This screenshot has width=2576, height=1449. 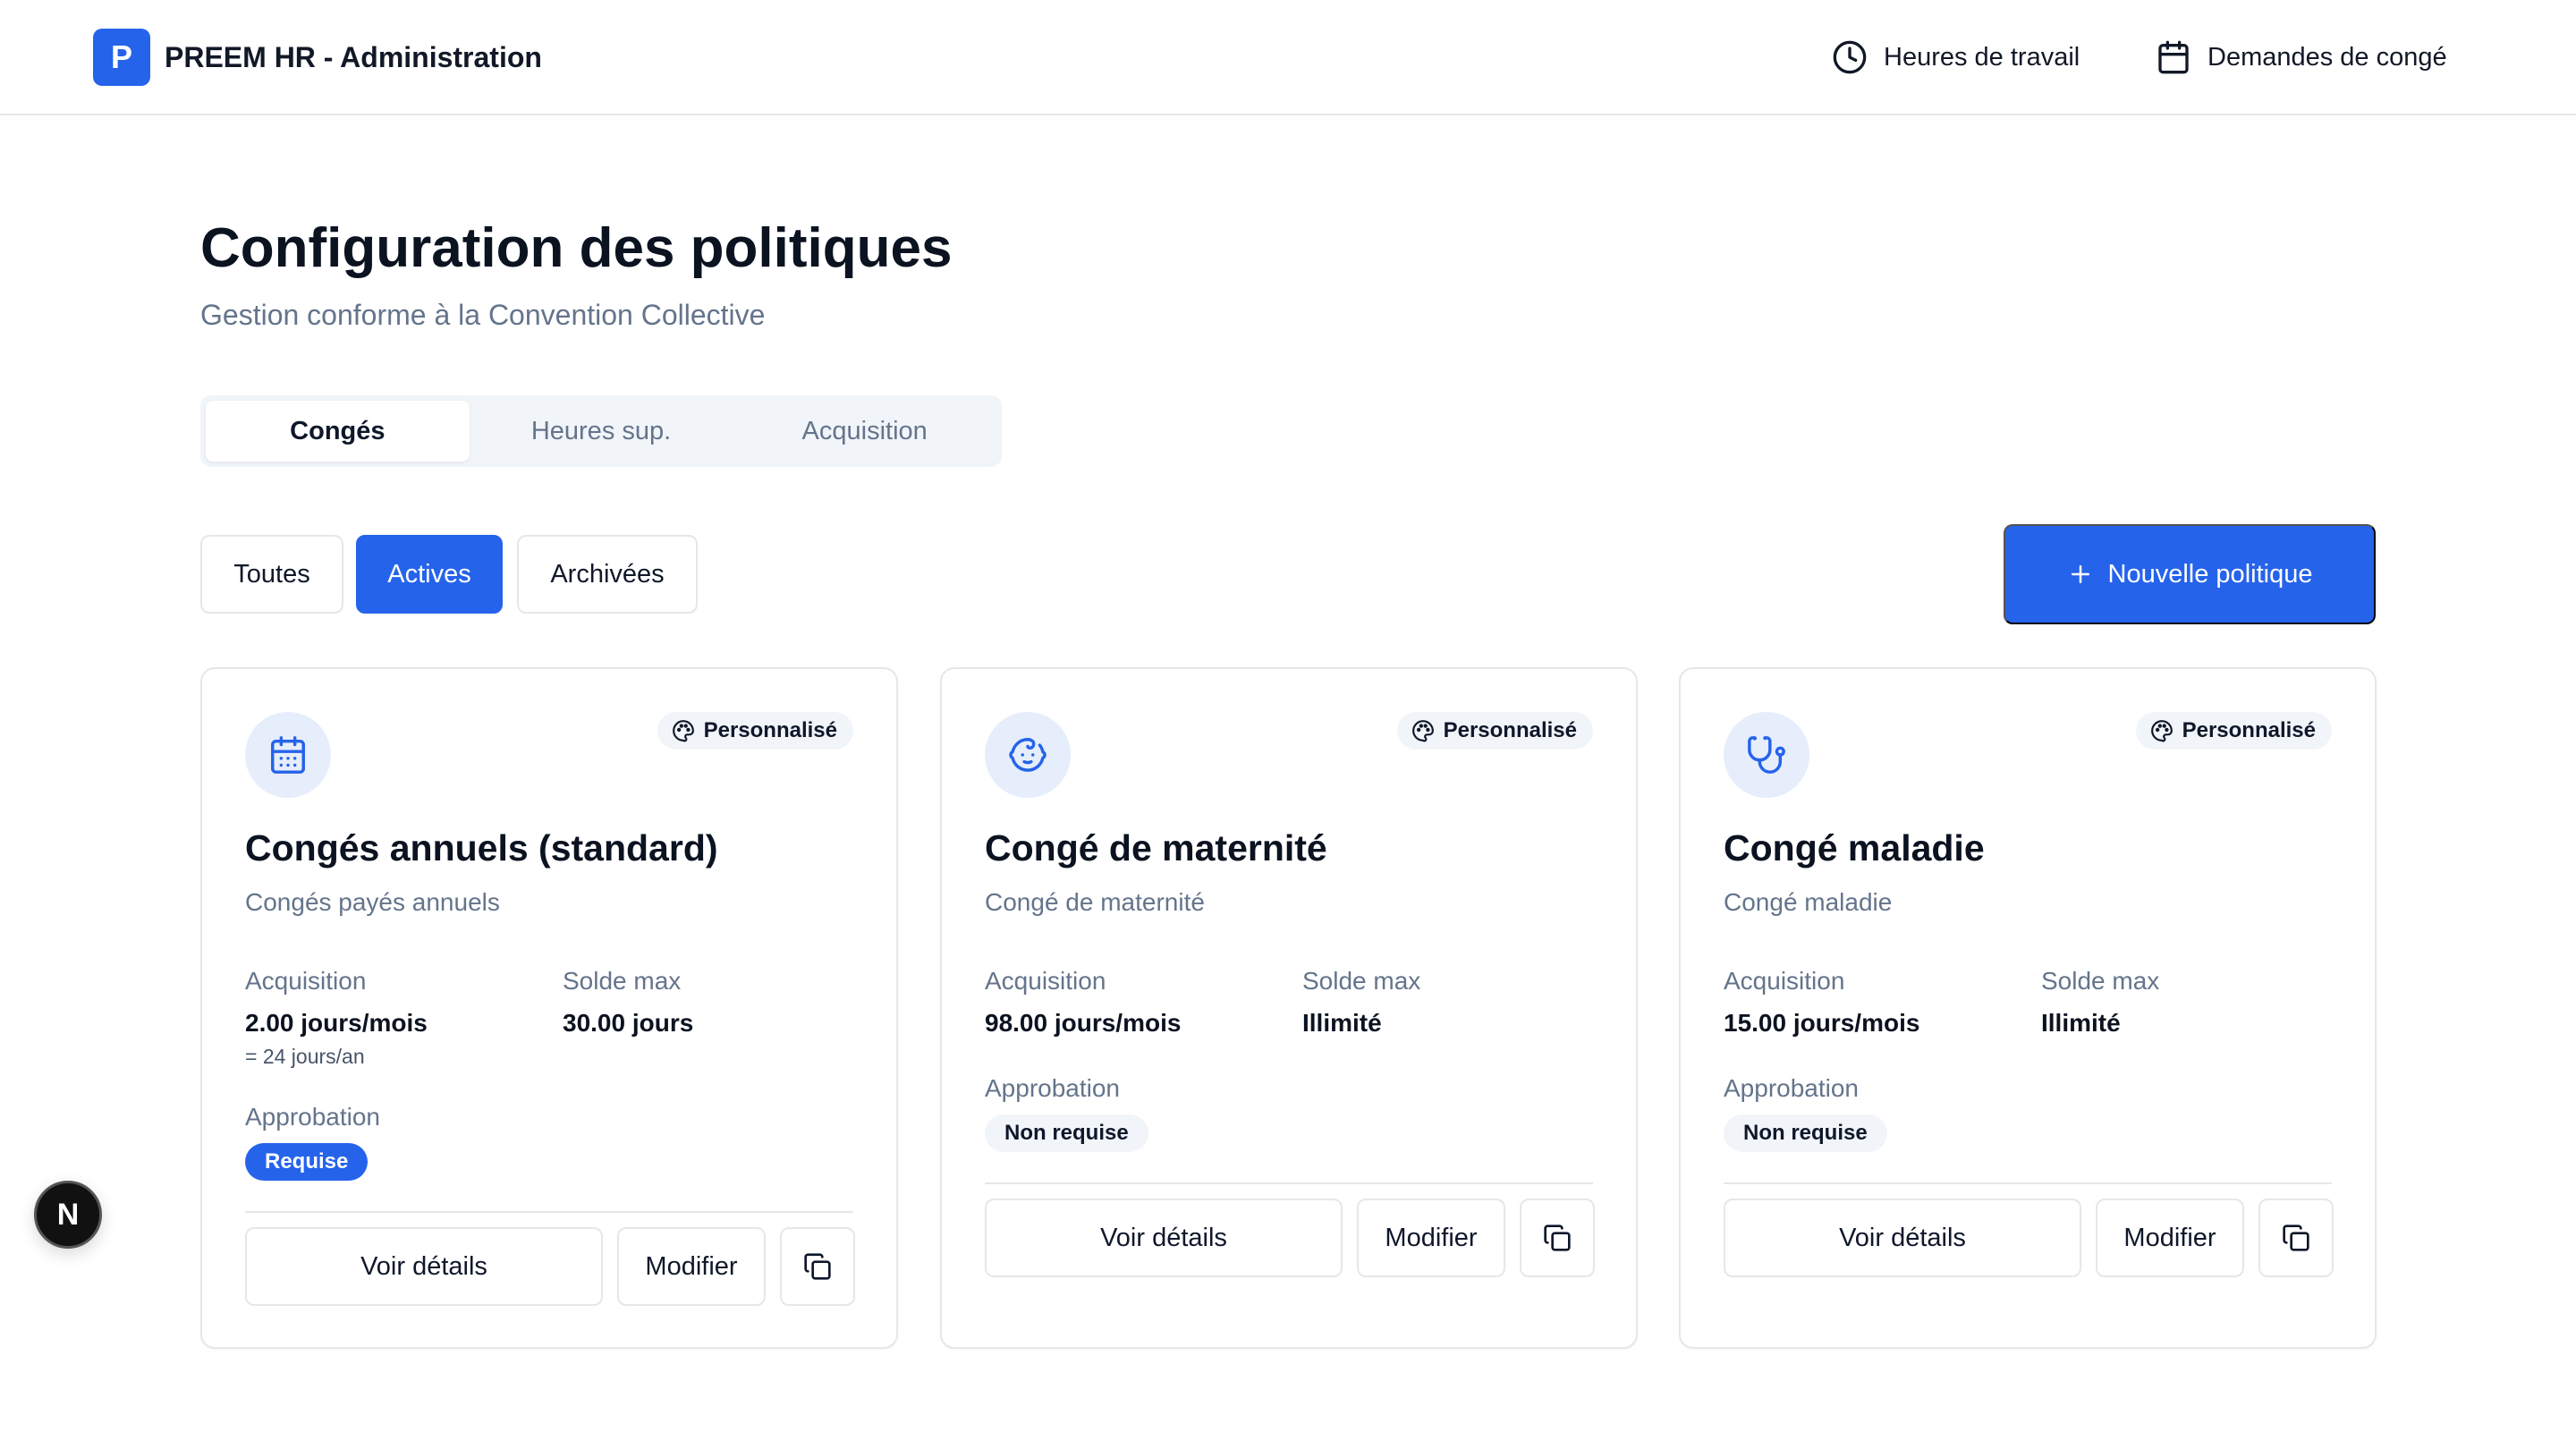 What do you see at coordinates (305, 1056) in the screenshot?
I see `acquisition-note: = 24 jours/an` at bounding box center [305, 1056].